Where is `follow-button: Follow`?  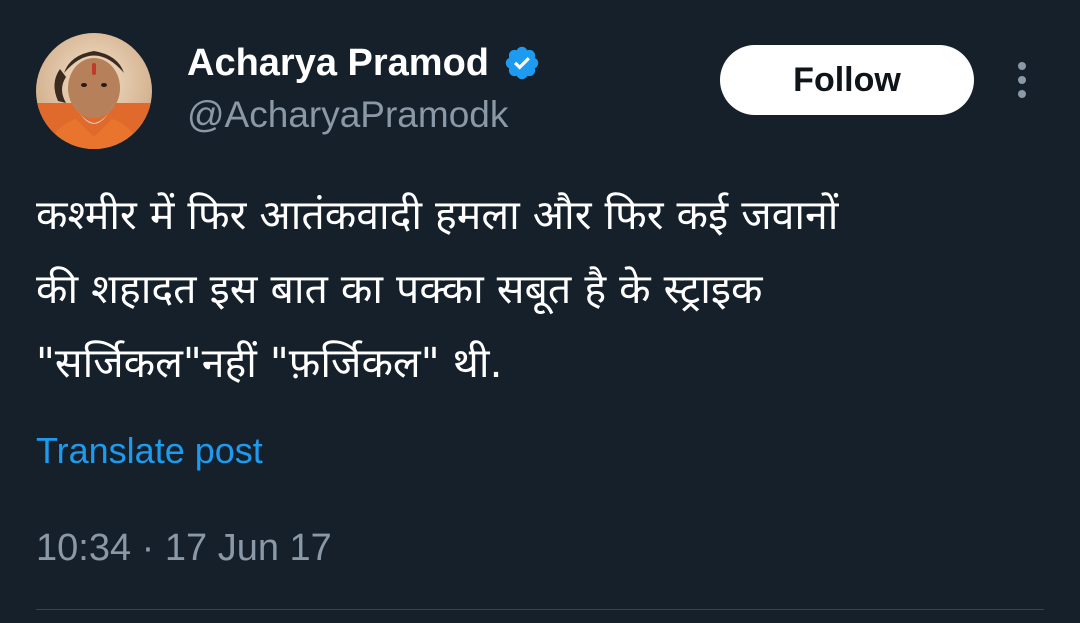
follow-button: Follow is located at coordinates (847, 80).